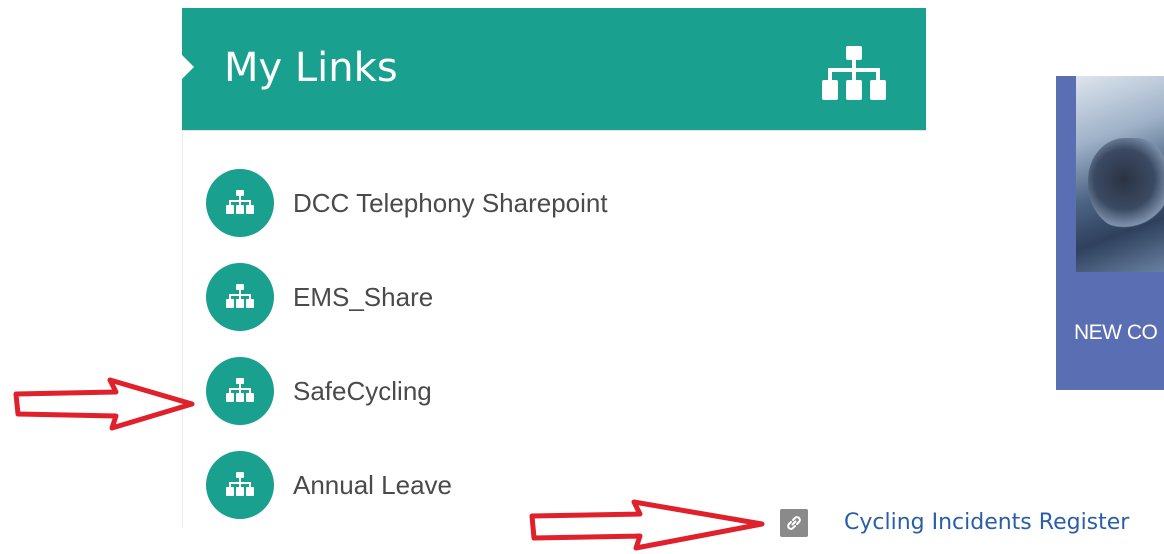 The height and width of the screenshot is (554, 1164). I want to click on header-notch, so click(188, 67).